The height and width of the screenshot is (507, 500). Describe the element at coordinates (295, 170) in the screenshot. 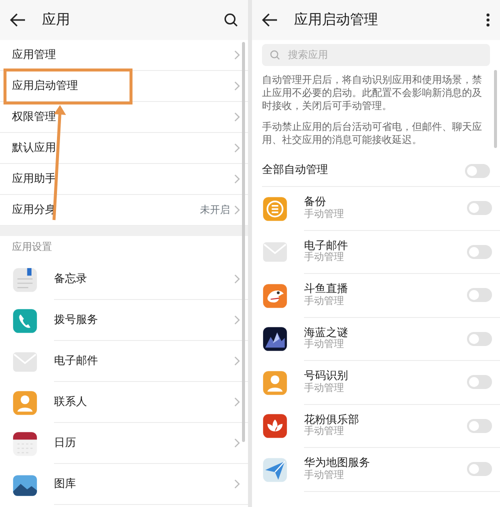

I see `setting-label: 全部自动管理` at that location.